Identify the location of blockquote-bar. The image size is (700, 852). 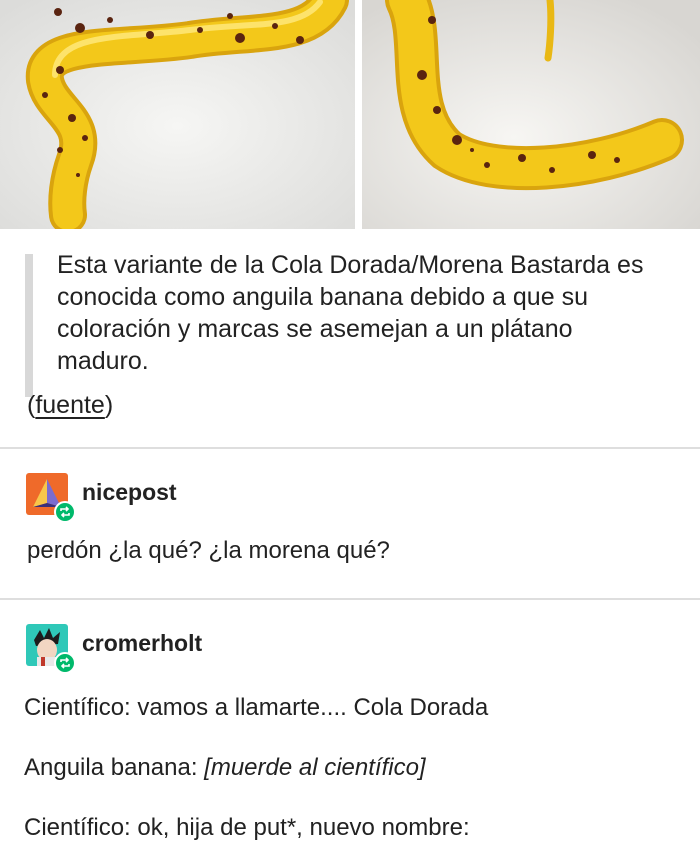
(29, 325).